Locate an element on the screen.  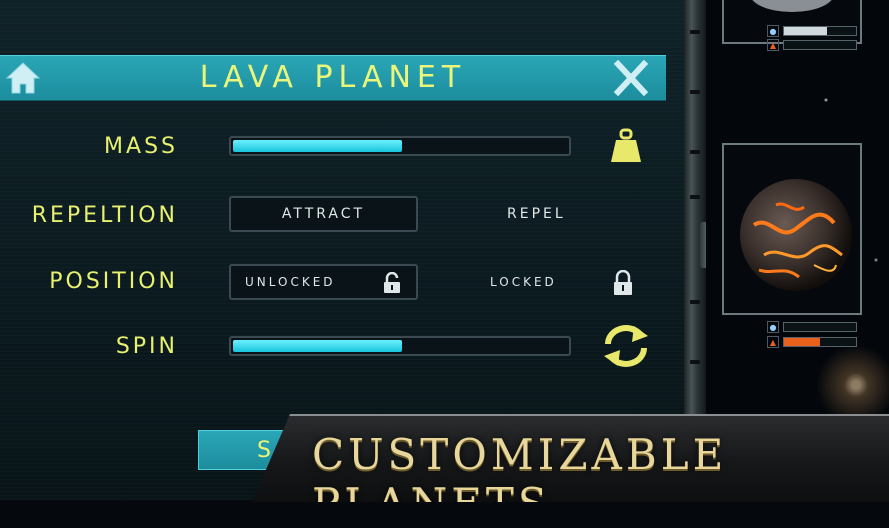
position-label: POSITION is located at coordinates (113, 281).